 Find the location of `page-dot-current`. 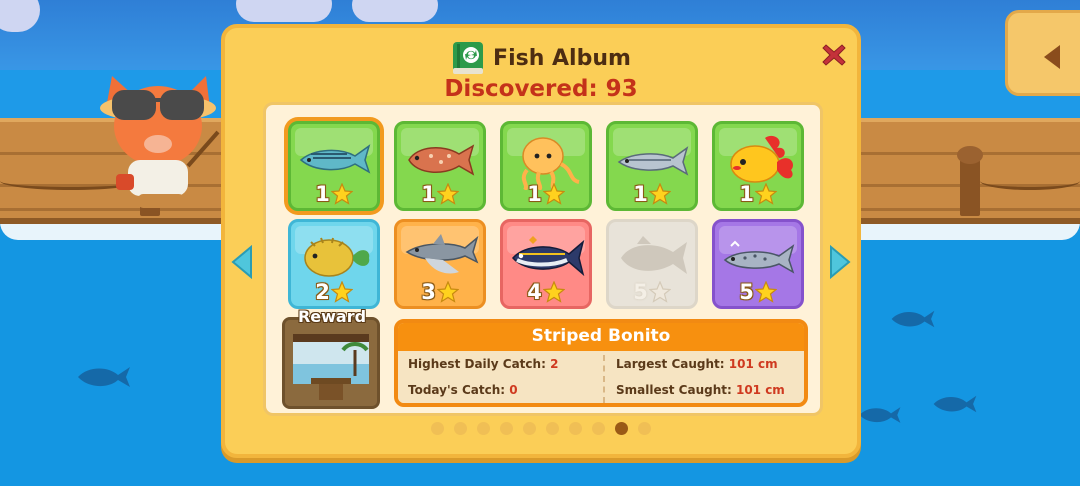

page-dot-current is located at coordinates (621, 428).